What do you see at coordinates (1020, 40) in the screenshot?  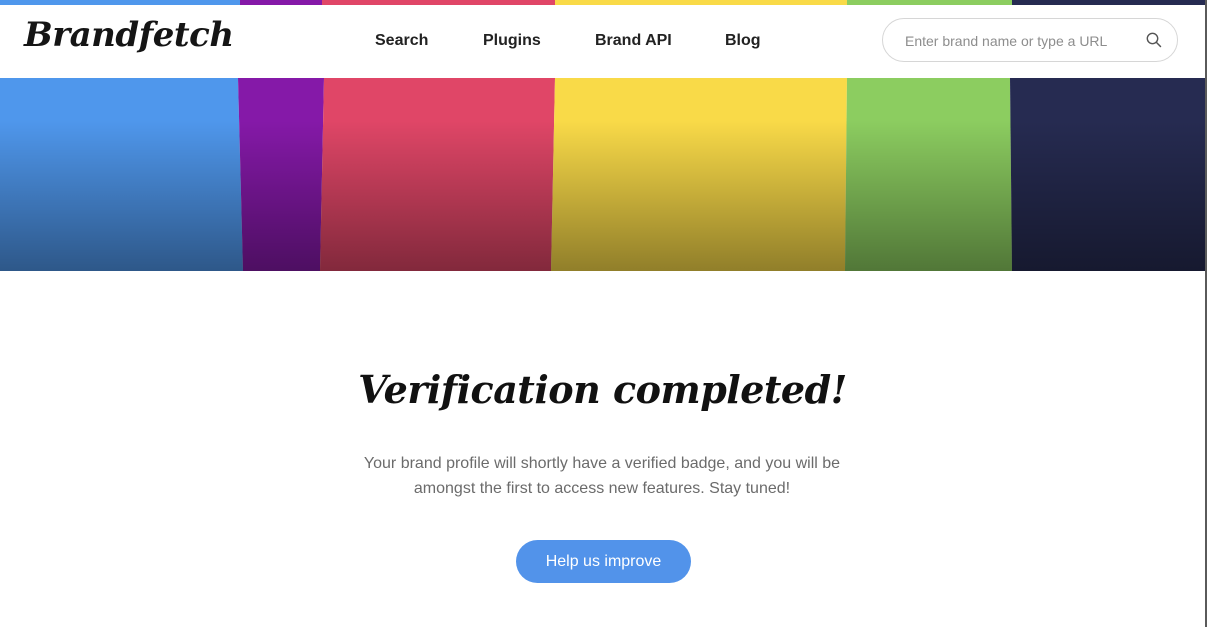 I see `brand-search-input` at bounding box center [1020, 40].